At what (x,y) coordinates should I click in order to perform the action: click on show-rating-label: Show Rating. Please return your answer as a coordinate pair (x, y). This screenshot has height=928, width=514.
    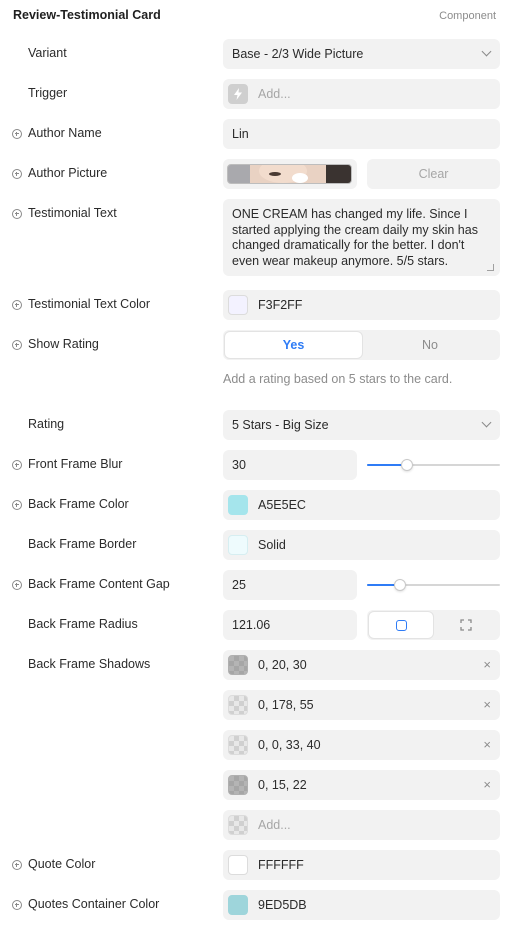
    Looking at the image, I should click on (63, 344).